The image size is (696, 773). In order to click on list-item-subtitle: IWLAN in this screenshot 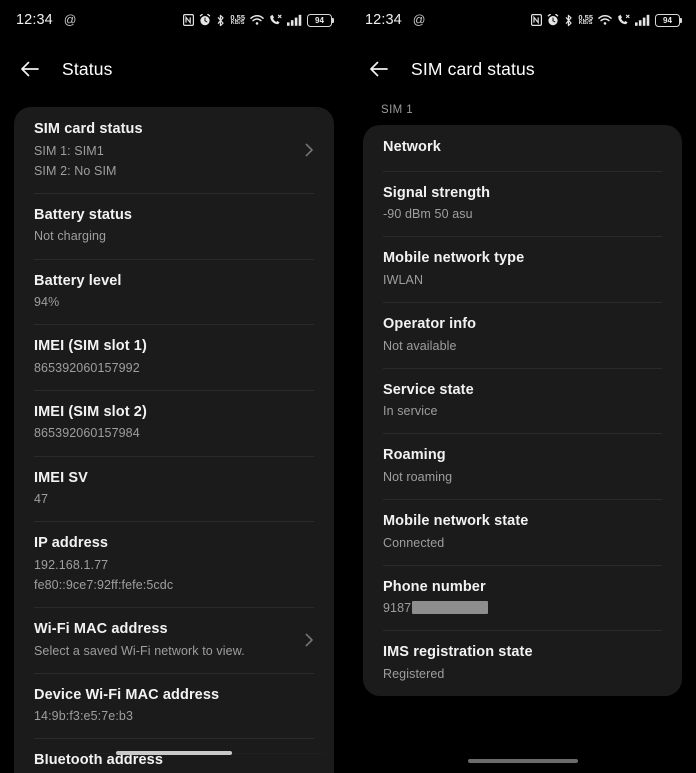, I will do `click(403, 279)`.